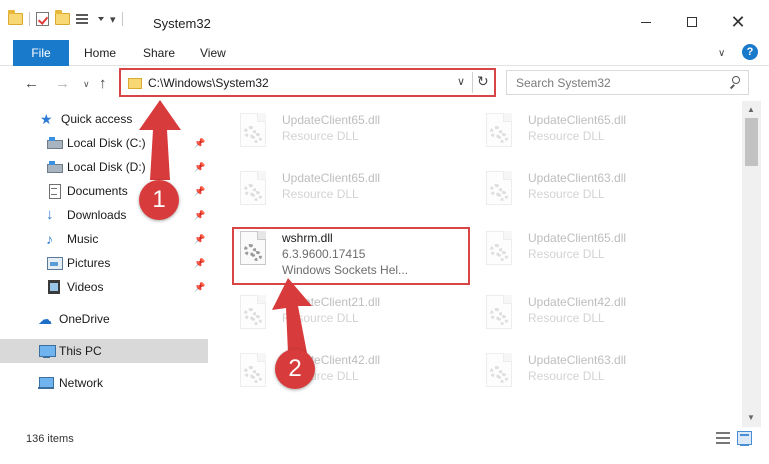  What do you see at coordinates (750, 52) in the screenshot?
I see `help-icon: ?` at bounding box center [750, 52].